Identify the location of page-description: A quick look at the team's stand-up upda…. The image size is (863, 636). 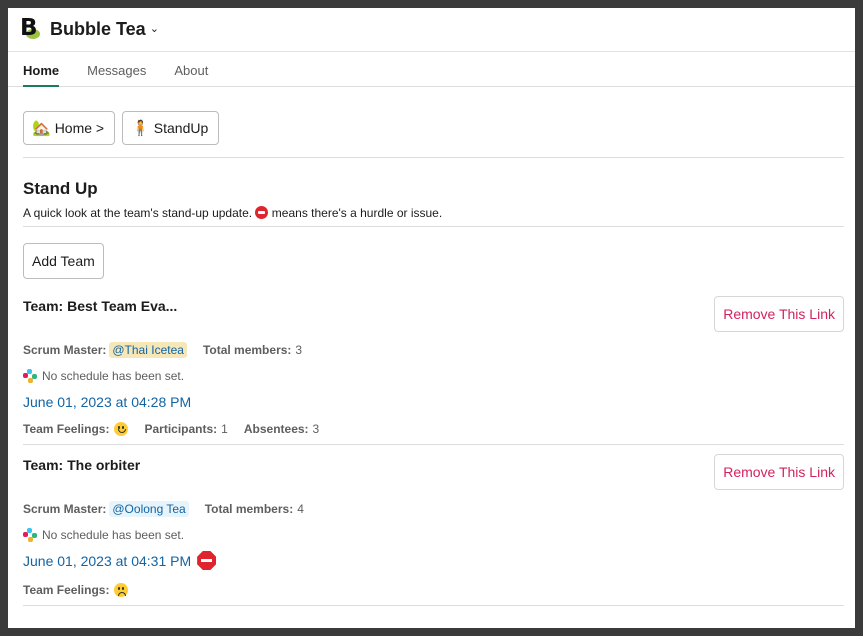
(433, 216).